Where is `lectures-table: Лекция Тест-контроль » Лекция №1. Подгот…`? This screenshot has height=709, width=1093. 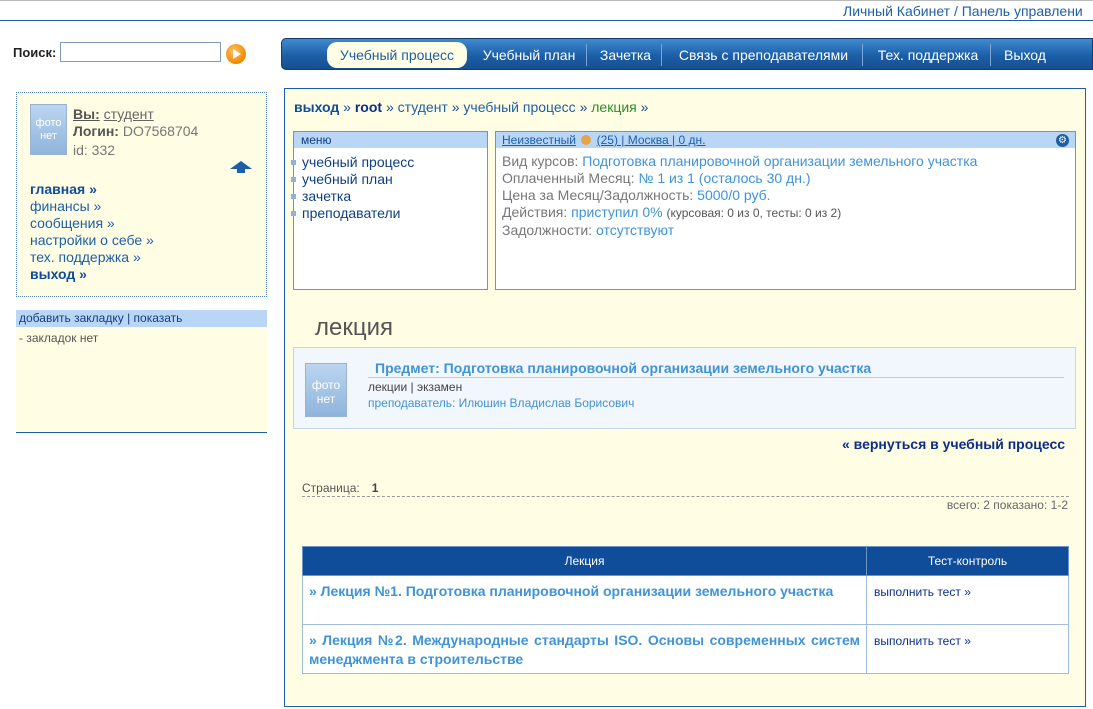
lectures-table: Лекция Тест-контроль » Лекция №1. Подгот… is located at coordinates (685, 610).